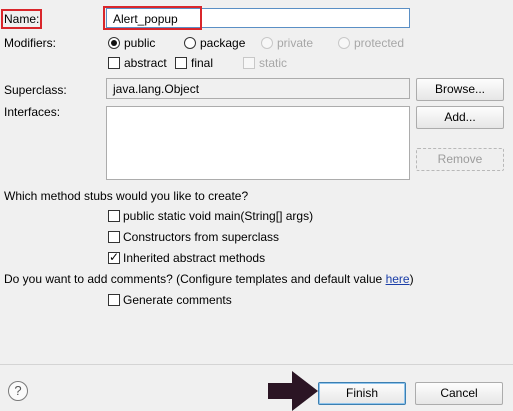 The width and height of the screenshot is (513, 411). I want to click on private-radio, so click(267, 43).